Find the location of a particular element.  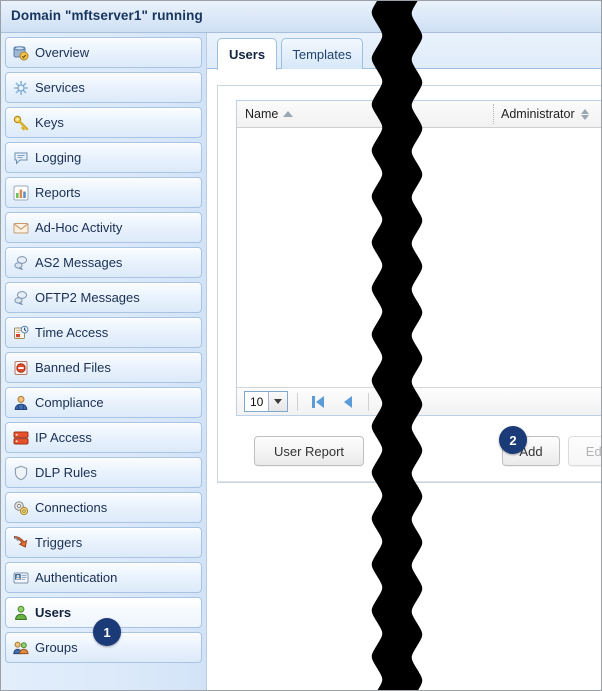

compliance-icon is located at coordinates (21, 403).